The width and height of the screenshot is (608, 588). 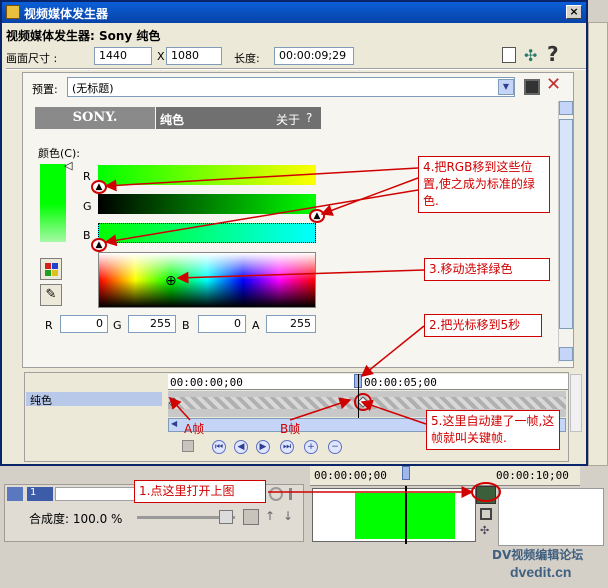 I want to click on arrow-b-frame, so click(x=320, y=409).